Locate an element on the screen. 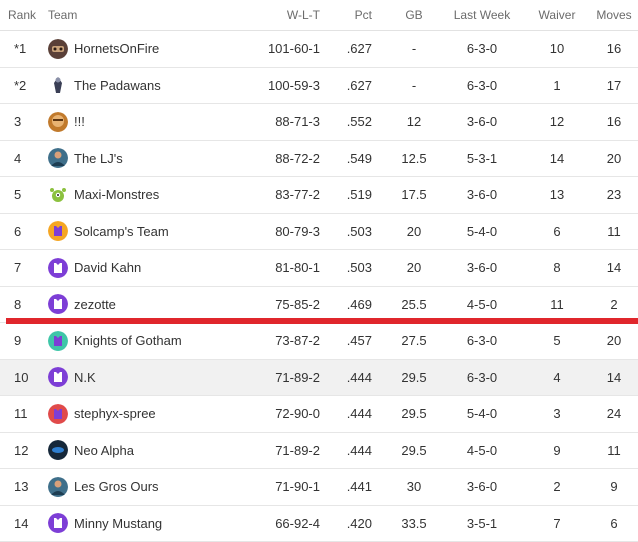 This screenshot has height=542, width=638. waiver-cell: 14 is located at coordinates (557, 159).